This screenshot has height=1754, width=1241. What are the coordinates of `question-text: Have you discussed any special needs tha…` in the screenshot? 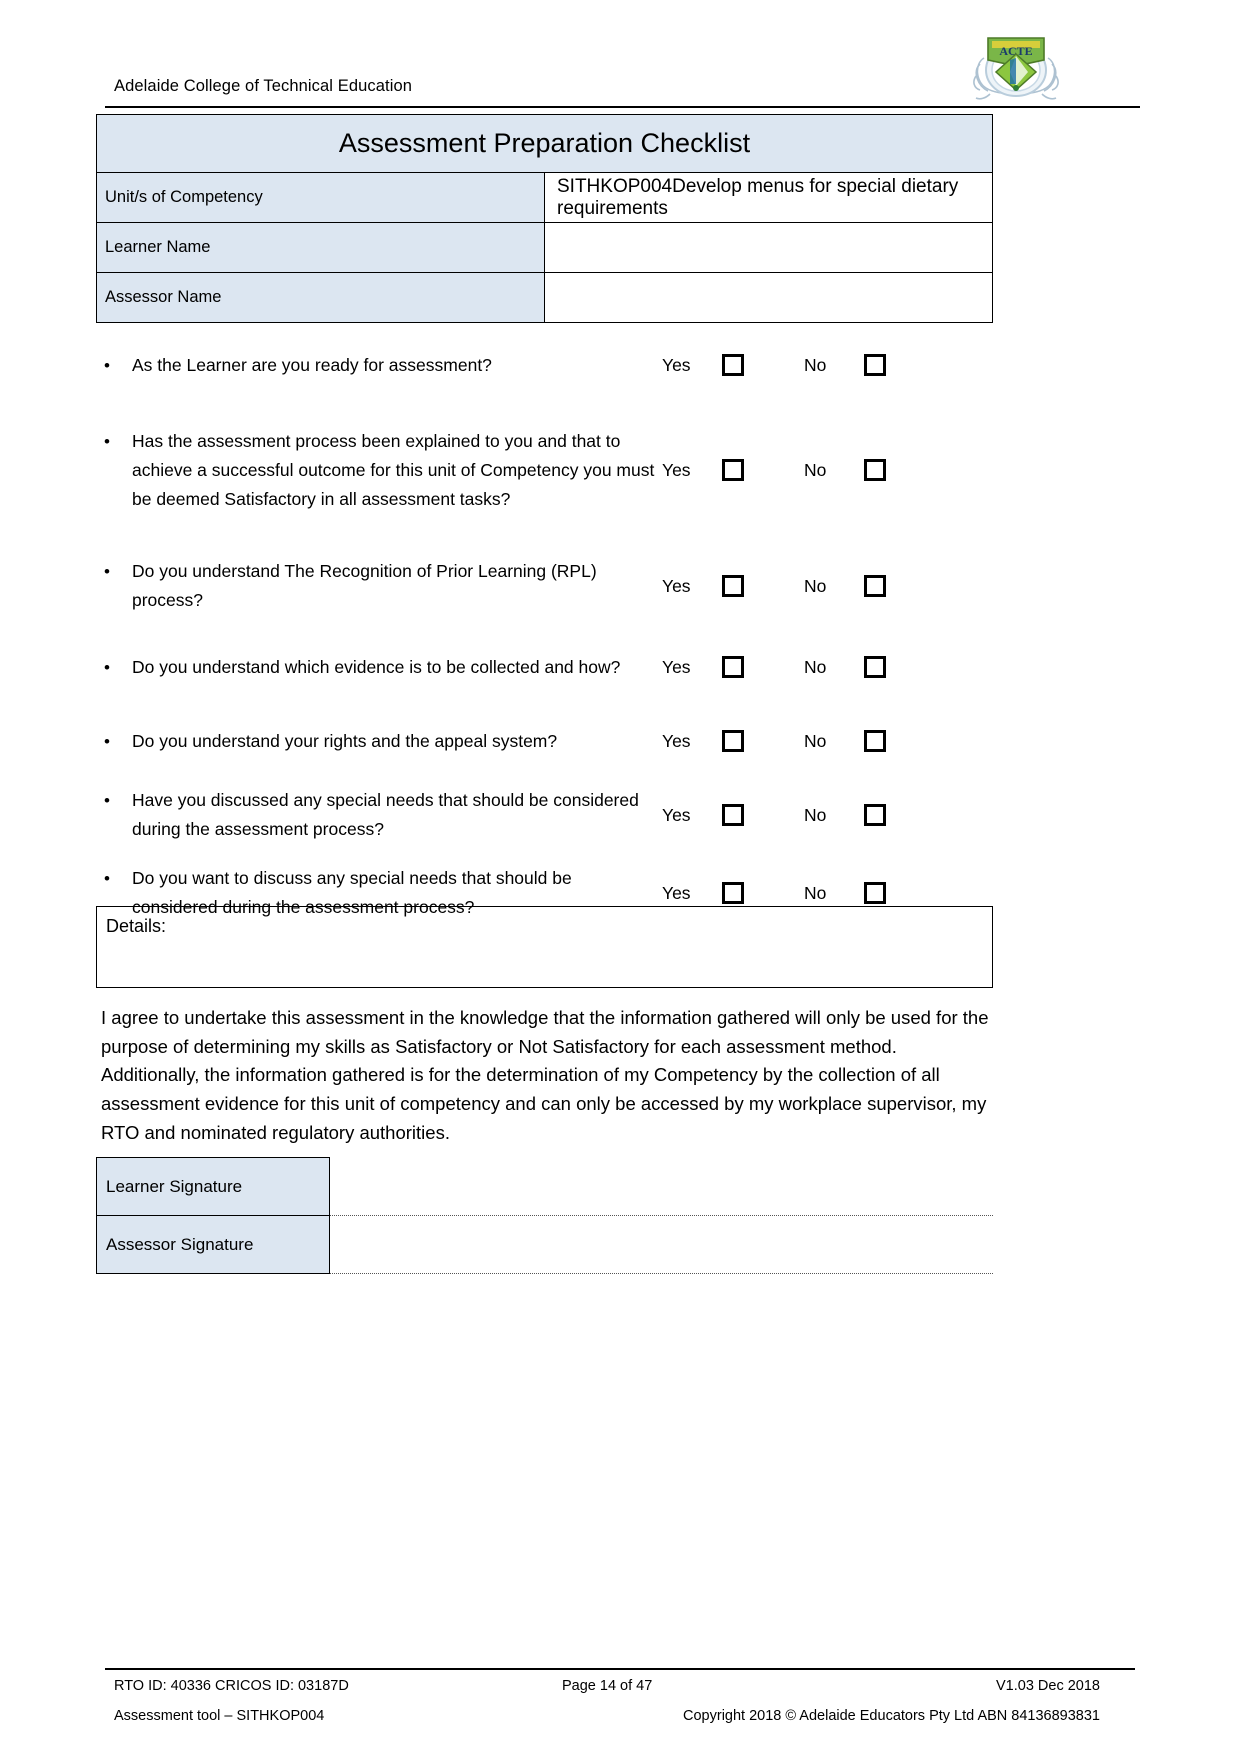 It's located at (385, 814).